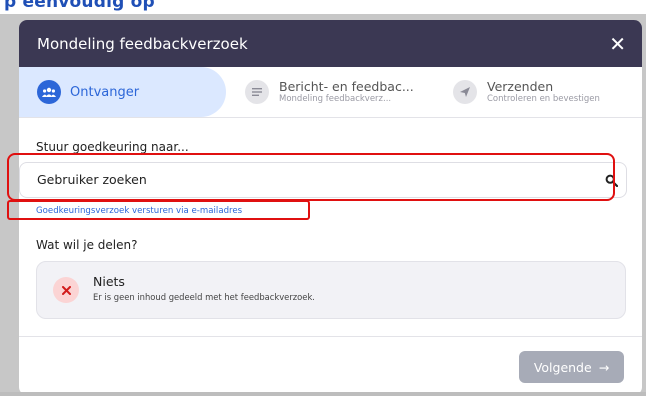  I want to click on dialog-title: Mondeling feedbackverzoek, so click(142, 43).